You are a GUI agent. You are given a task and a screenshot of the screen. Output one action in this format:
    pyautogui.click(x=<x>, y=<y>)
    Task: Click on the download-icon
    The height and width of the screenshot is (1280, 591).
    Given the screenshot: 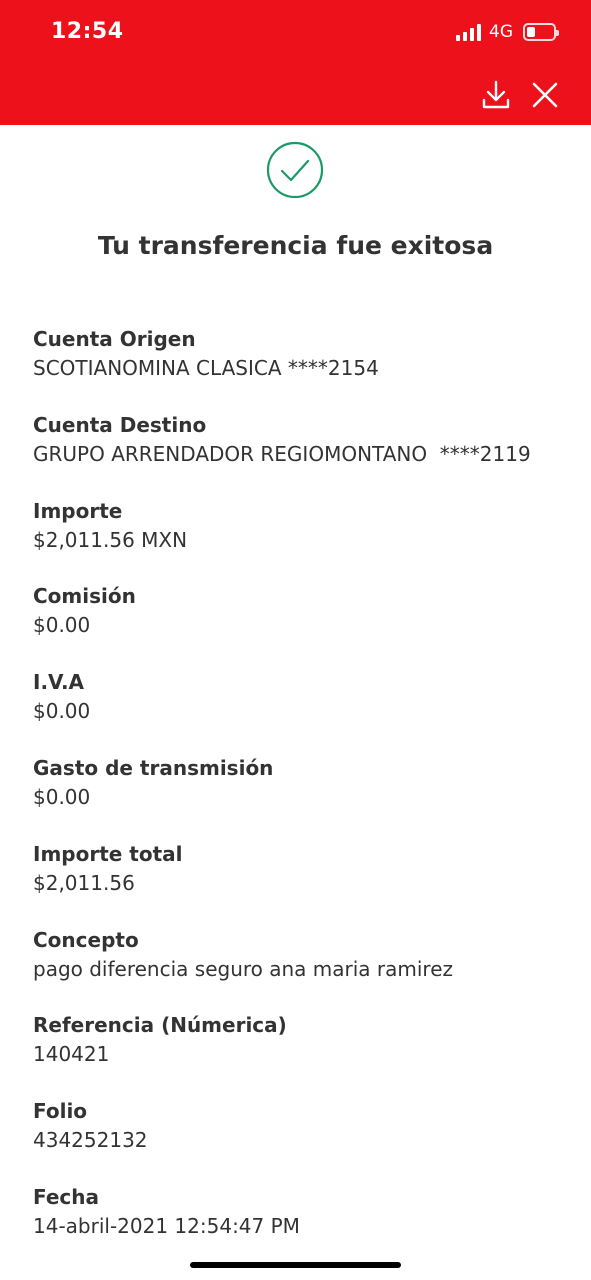 What is the action you would take?
    pyautogui.click(x=496, y=94)
    